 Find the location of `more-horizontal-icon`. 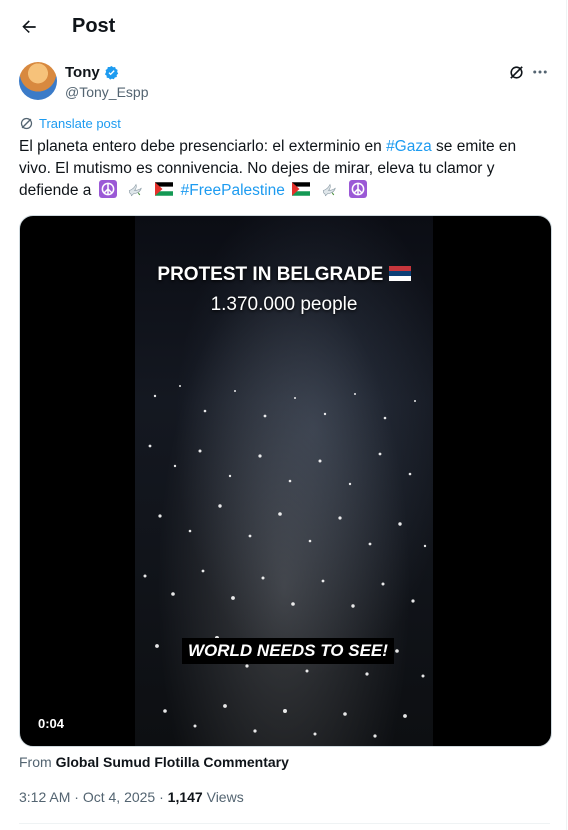

more-horizontal-icon is located at coordinates (540, 72).